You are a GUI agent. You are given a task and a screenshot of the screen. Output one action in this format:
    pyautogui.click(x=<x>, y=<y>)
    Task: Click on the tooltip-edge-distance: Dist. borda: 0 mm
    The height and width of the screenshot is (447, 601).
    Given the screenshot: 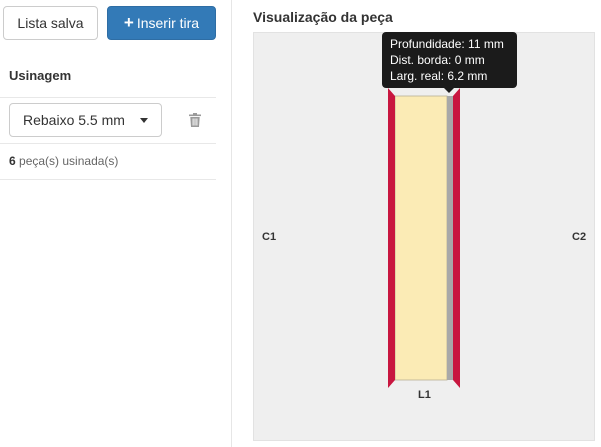 What is the action you would take?
    pyautogui.click(x=437, y=60)
    